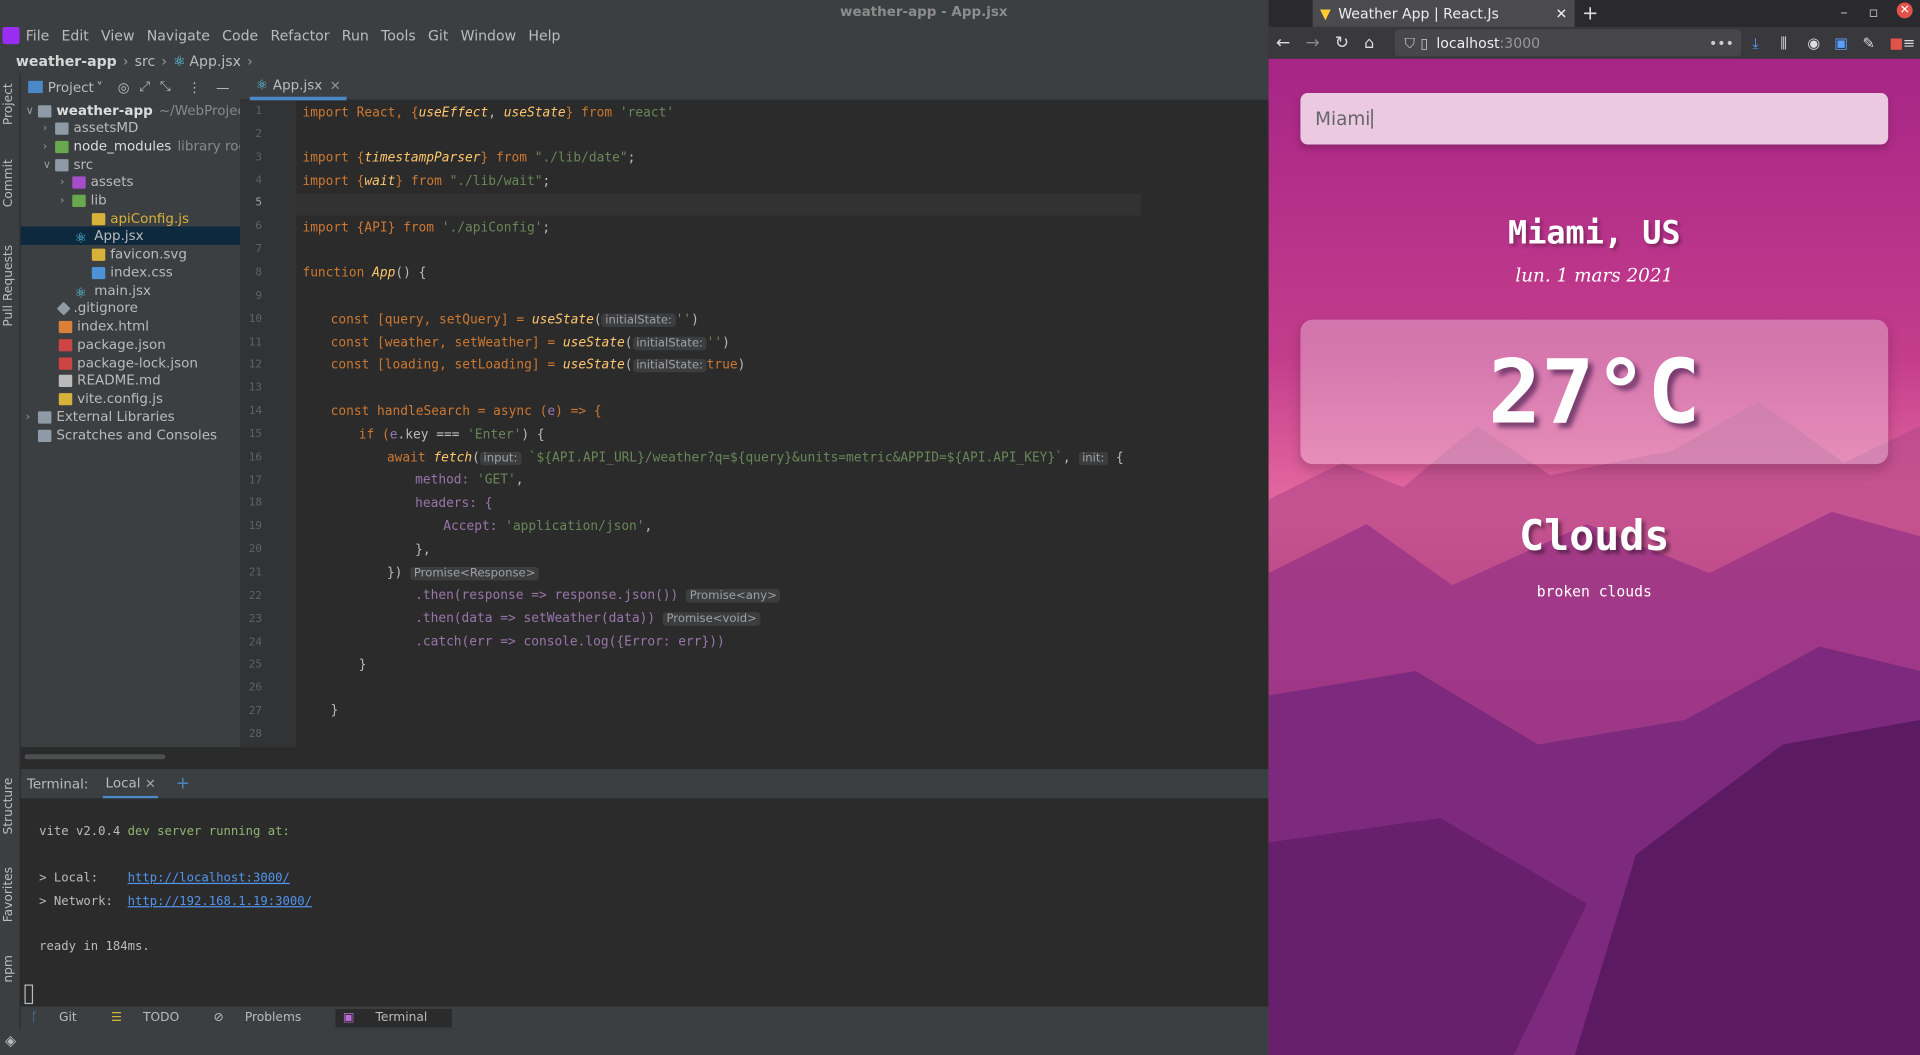 The height and width of the screenshot is (1055, 1920). Describe the element at coordinates (109, 380) in the screenshot. I see `tree-item-readme: README.md` at that location.